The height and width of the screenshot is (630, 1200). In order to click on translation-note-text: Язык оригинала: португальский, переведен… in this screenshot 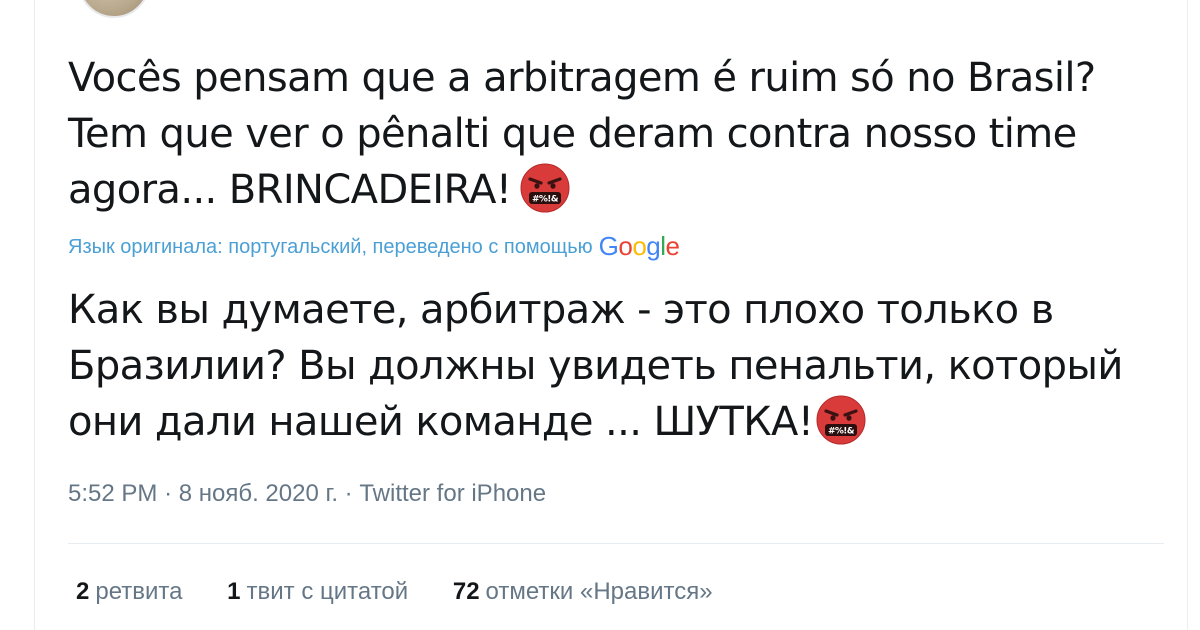, I will do `click(330, 247)`.